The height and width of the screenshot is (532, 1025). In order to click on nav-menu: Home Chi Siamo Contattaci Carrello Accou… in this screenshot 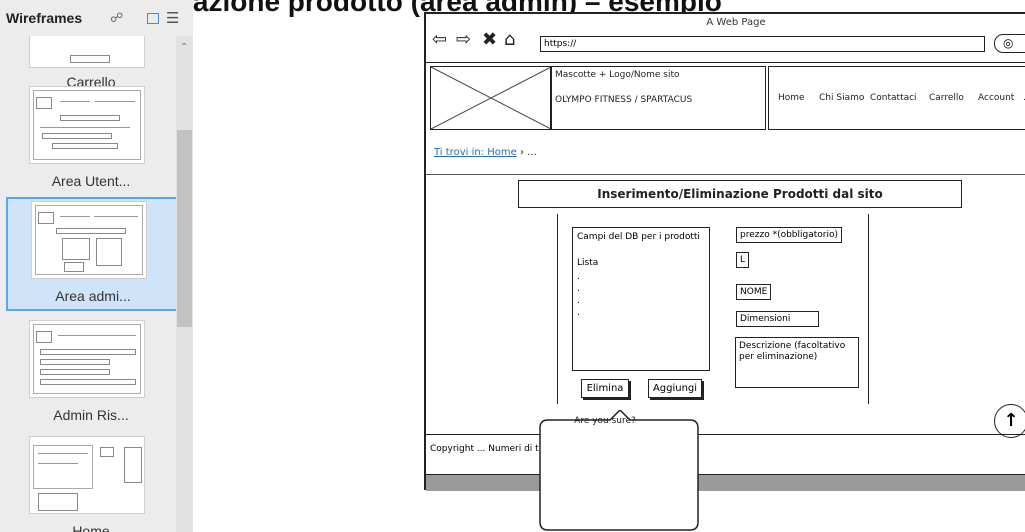, I will do `click(896, 98)`.